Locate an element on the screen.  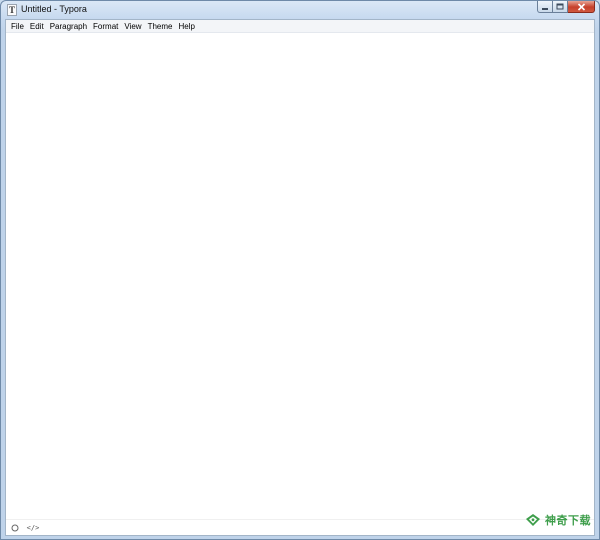
close-button is located at coordinates (581, 7).